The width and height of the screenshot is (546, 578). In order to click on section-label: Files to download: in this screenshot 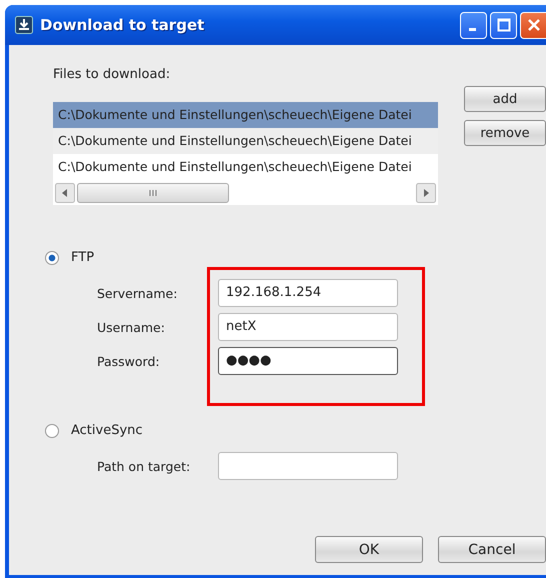, I will do `click(112, 74)`.